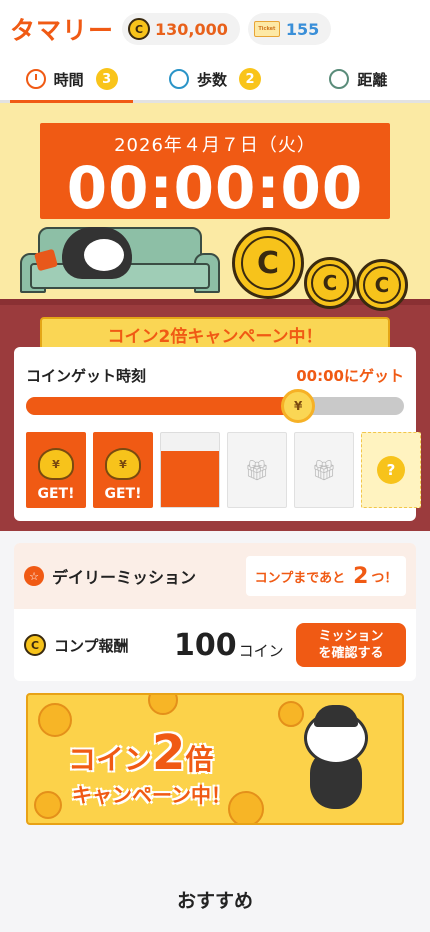 The width and height of the screenshot is (430, 932). I want to click on timer-date: 2026年４月７日（火）, so click(215, 145).